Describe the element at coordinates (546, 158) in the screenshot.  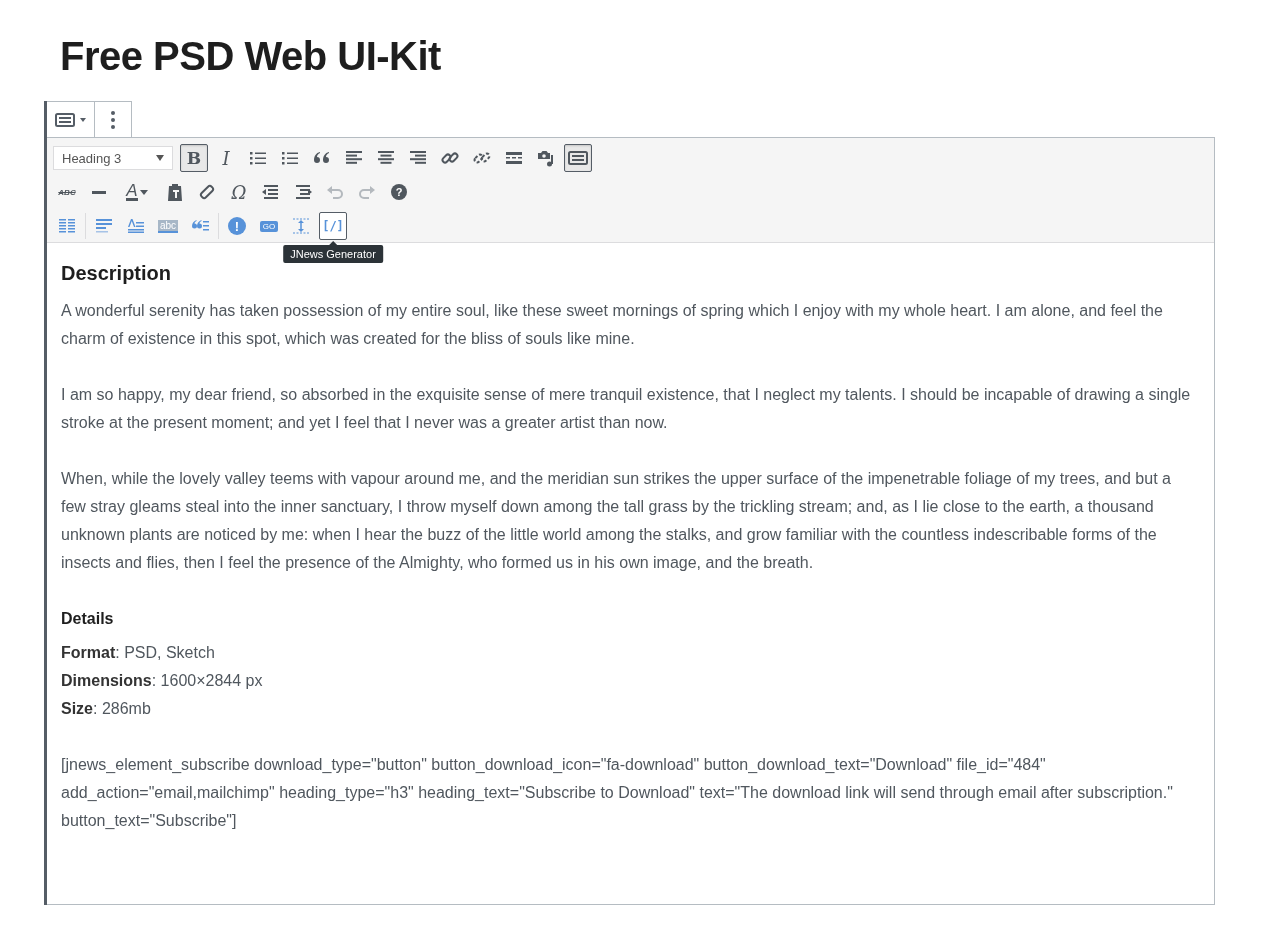
I see `camera-music-icon` at that location.